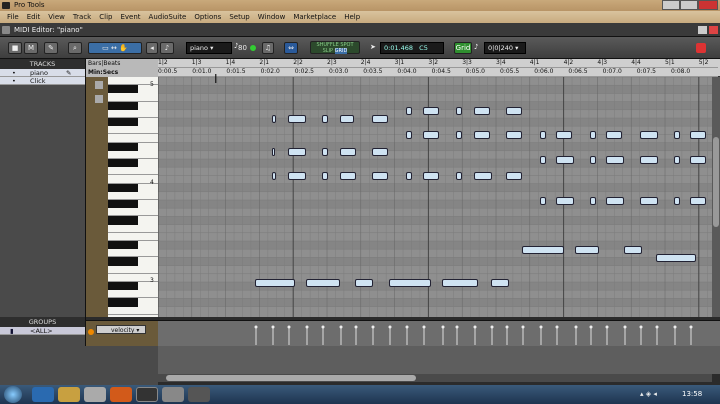  Describe the element at coordinates (403, 333) in the screenshot. I see `velocity-lane: velocity ▾` at that location.